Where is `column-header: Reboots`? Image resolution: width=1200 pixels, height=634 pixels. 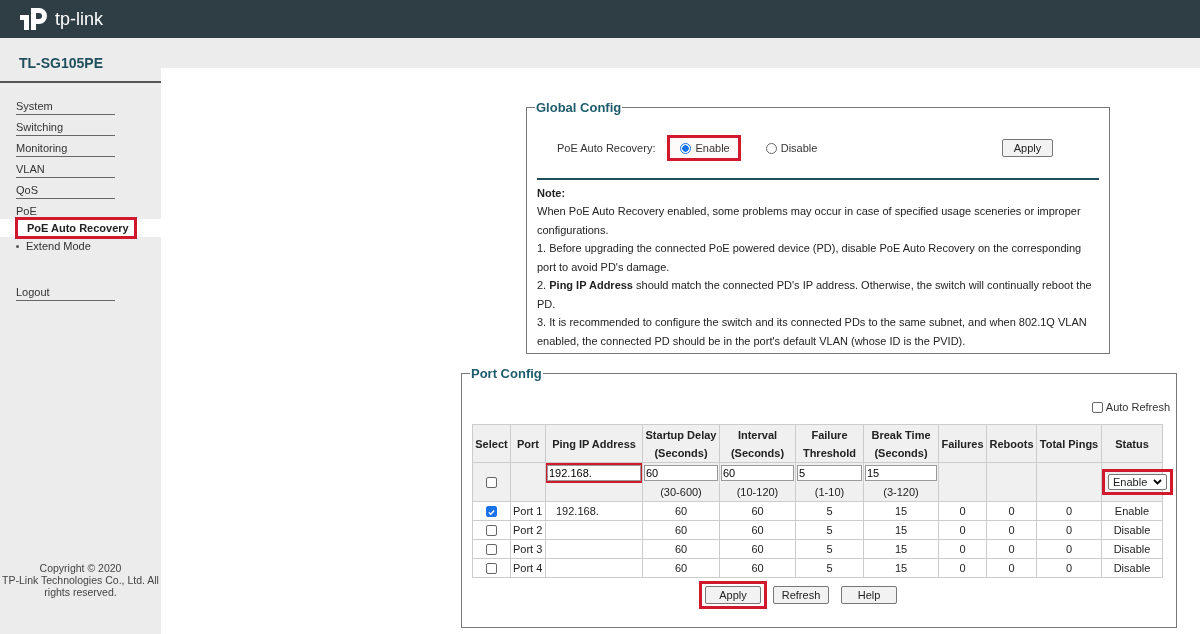
column-header: Reboots is located at coordinates (1011, 443).